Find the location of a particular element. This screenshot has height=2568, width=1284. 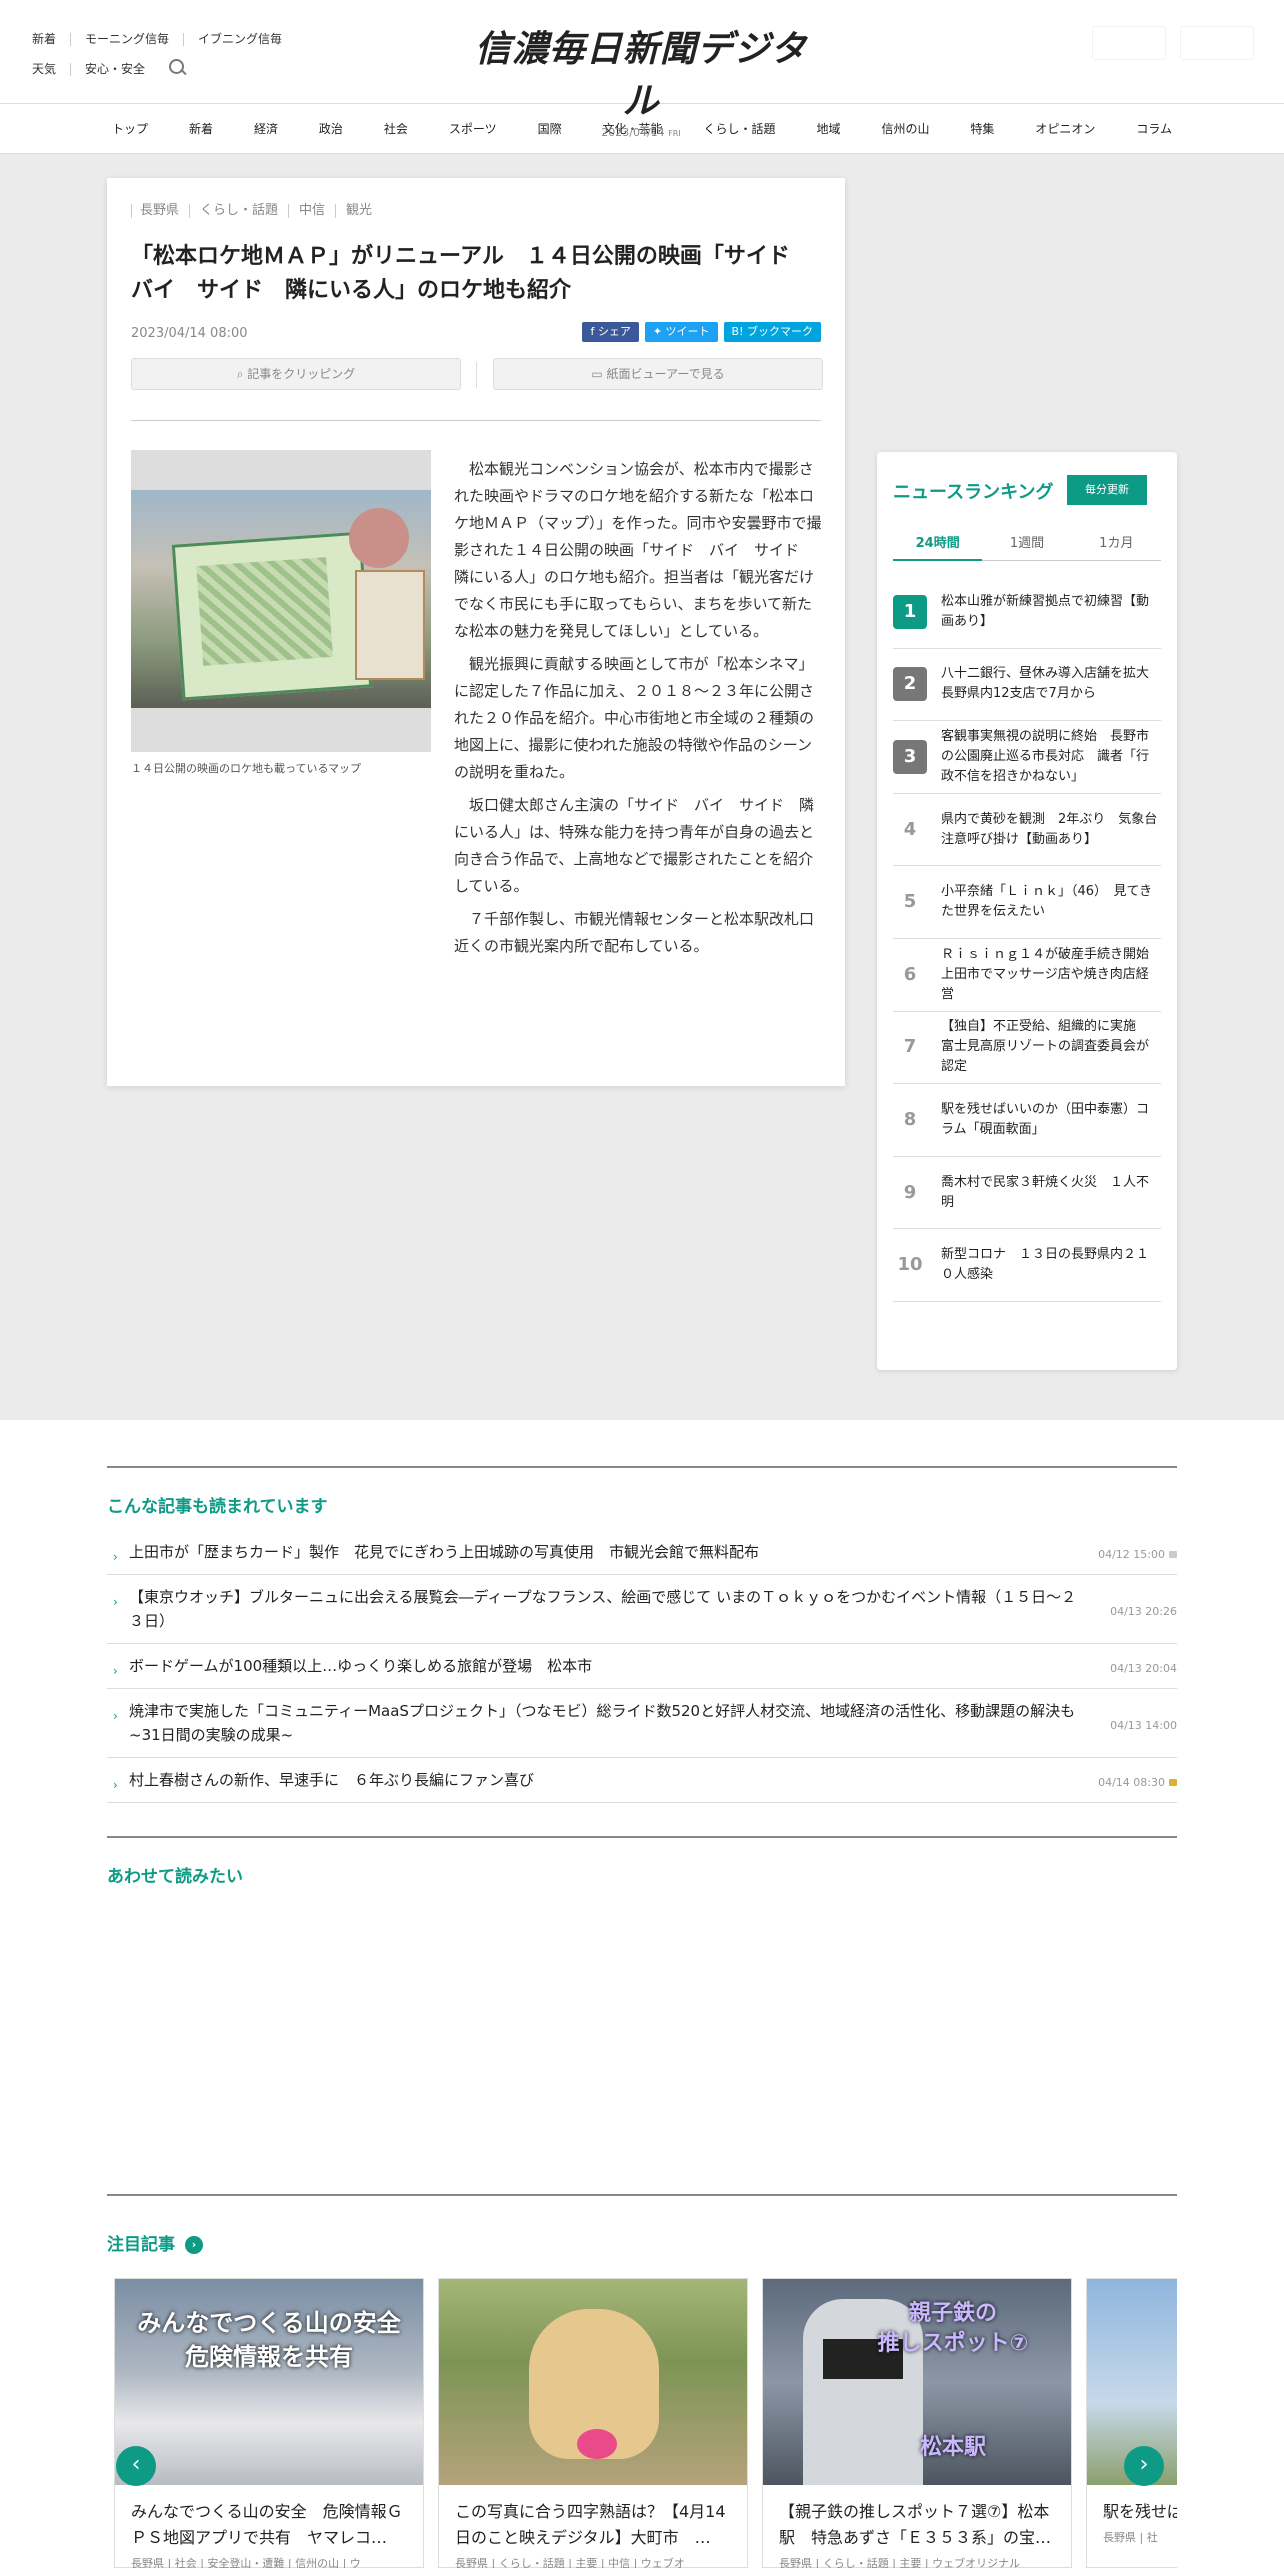

book-icon: ▭ is located at coordinates (599, 374).